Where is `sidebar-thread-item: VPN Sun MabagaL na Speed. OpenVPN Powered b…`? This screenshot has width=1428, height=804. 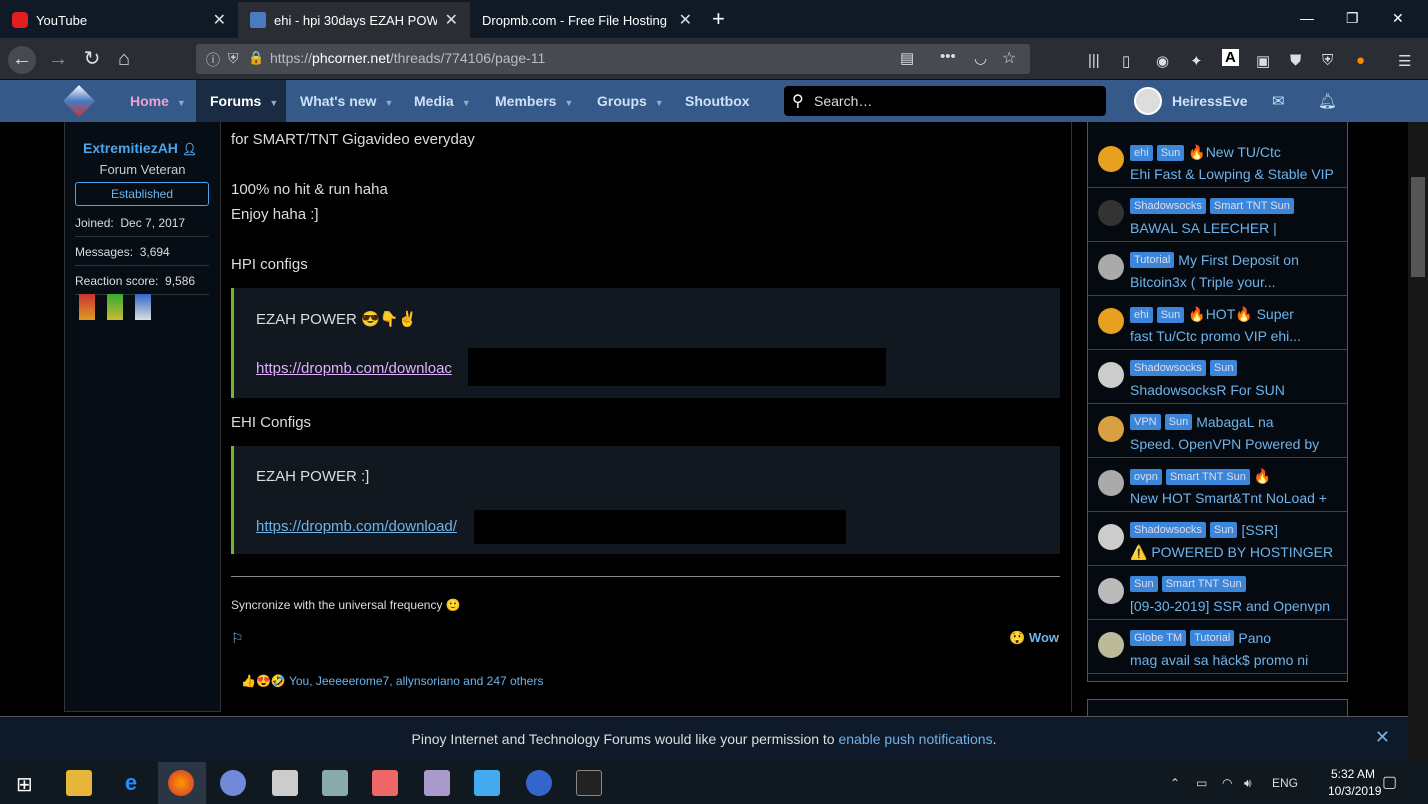
sidebar-thread-item: VPN Sun MabagaL na Speed. OpenVPN Powered b… is located at coordinates (1217, 431).